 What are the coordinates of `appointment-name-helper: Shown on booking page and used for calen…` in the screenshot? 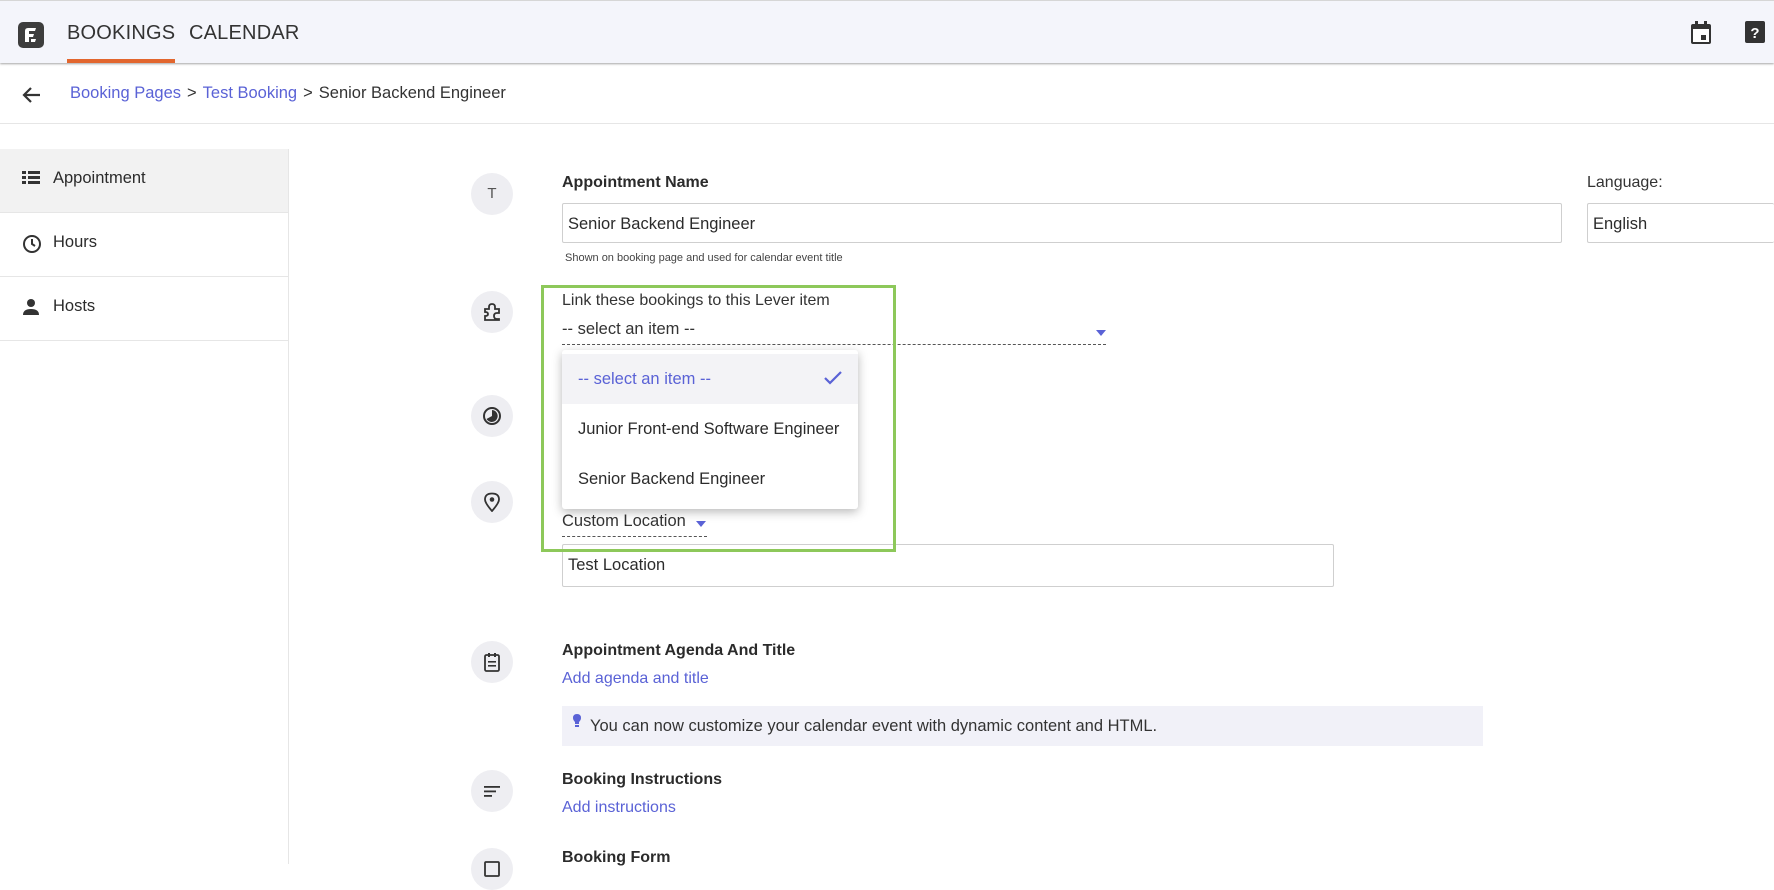 It's located at (704, 258).